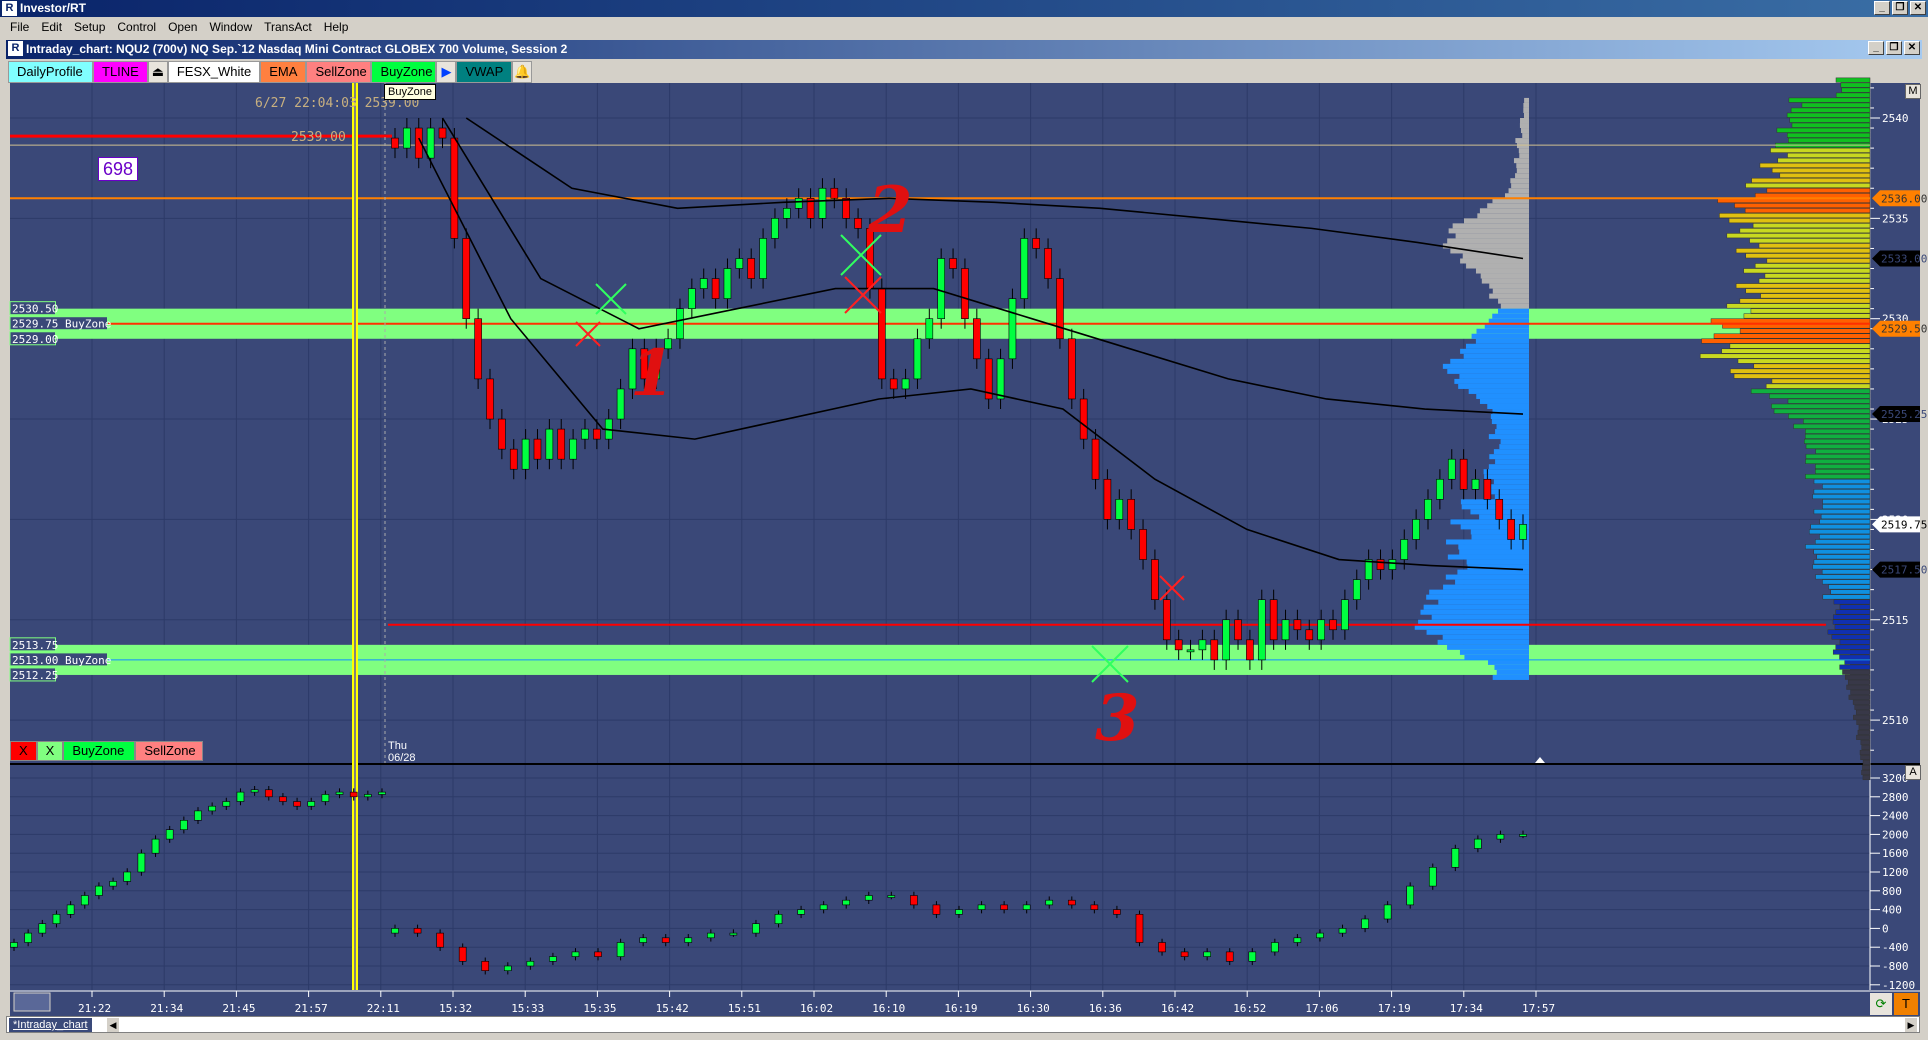 Image resolution: width=1928 pixels, height=1040 pixels. Describe the element at coordinates (50, 1025) in the screenshot. I see `tab-intraday-chart: *Intraday_chart` at that location.